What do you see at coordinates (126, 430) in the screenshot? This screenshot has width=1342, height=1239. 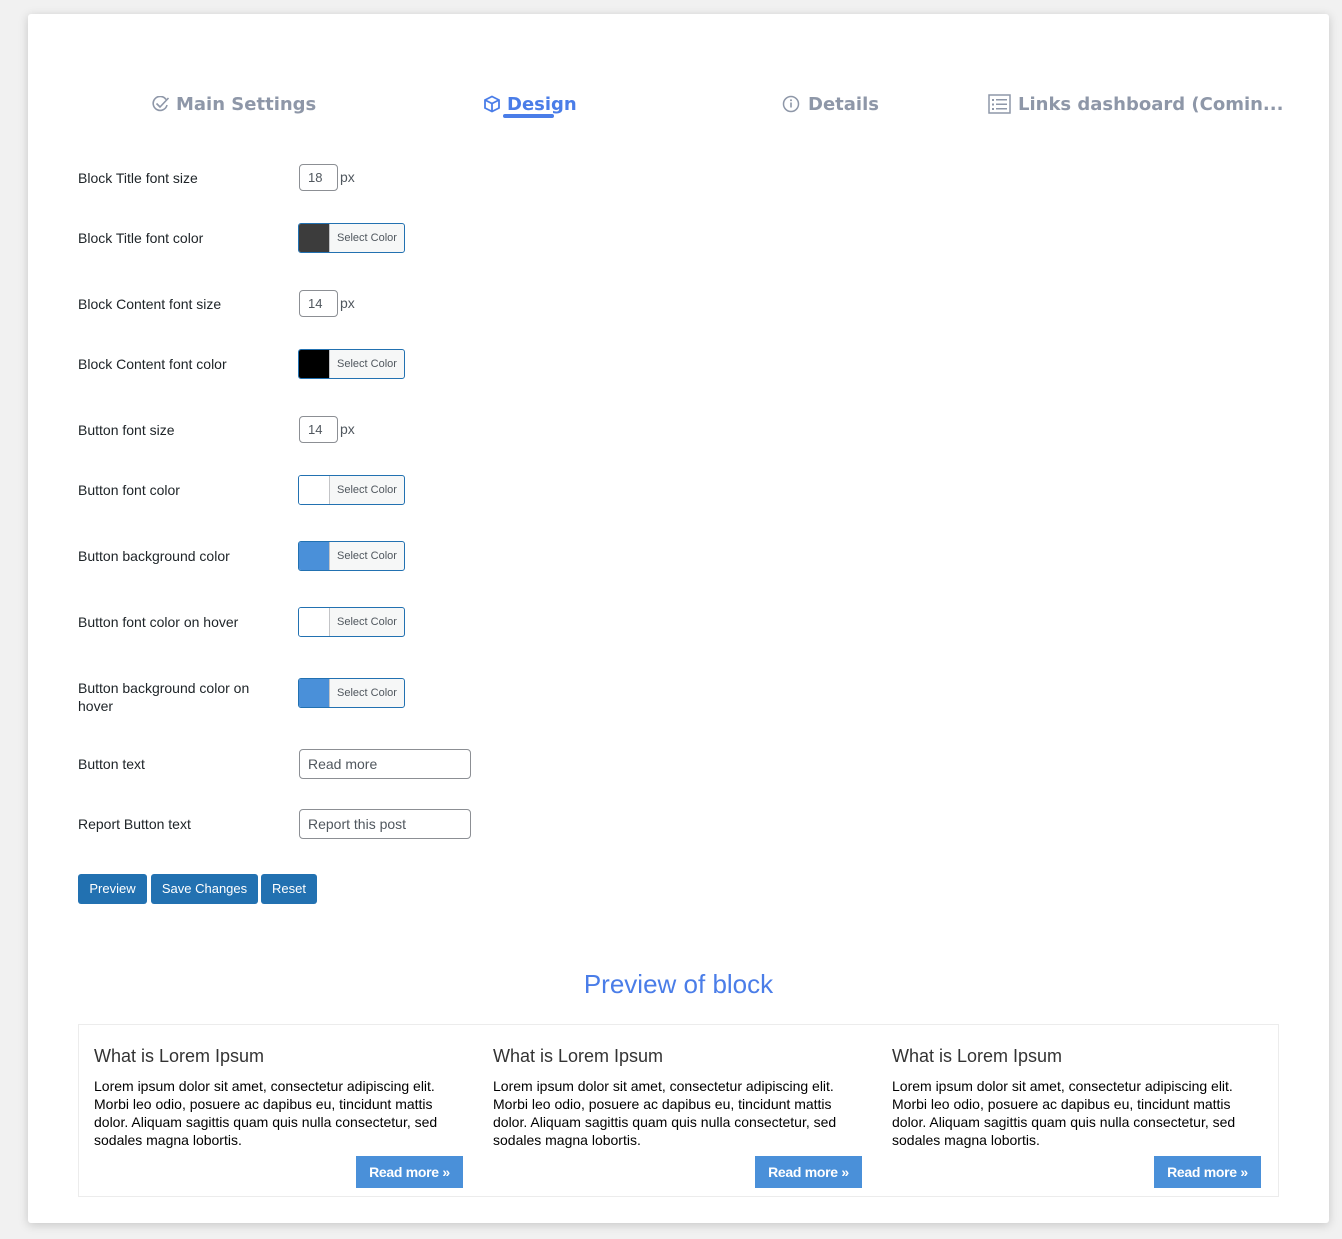 I see `button-font-size-label: Button font size` at bounding box center [126, 430].